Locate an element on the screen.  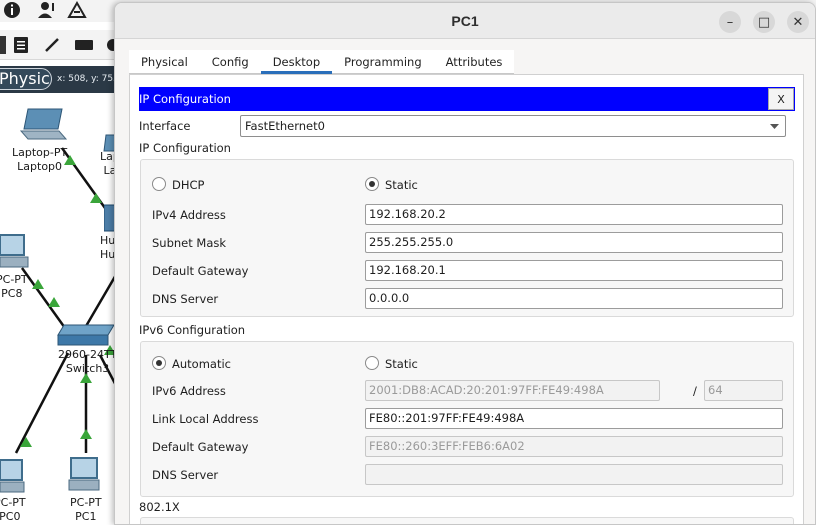
dns-server-label: DNS Server is located at coordinates (185, 299).